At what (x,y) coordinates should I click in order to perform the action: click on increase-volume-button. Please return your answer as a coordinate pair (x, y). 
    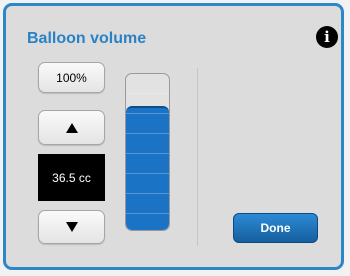
    Looking at the image, I should click on (71, 127).